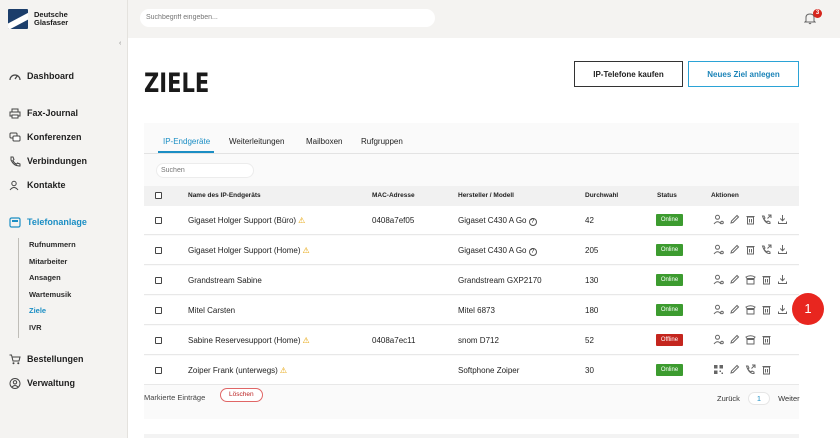 Image resolution: width=840 pixels, height=438 pixels. What do you see at coordinates (212, 310) in the screenshot?
I see `device-name: Mitel Carsten` at bounding box center [212, 310].